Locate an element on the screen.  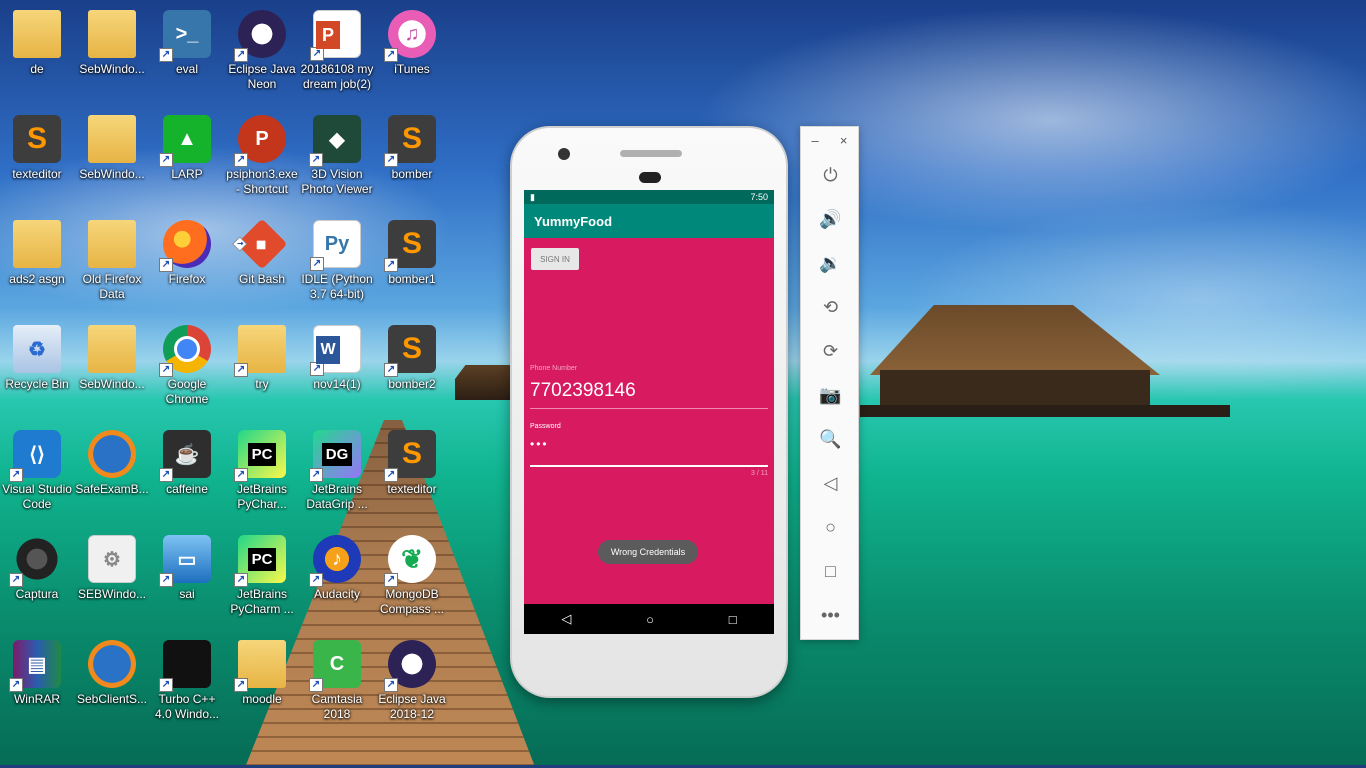
folder-icon: ↗ is located at coordinates (260, 666).